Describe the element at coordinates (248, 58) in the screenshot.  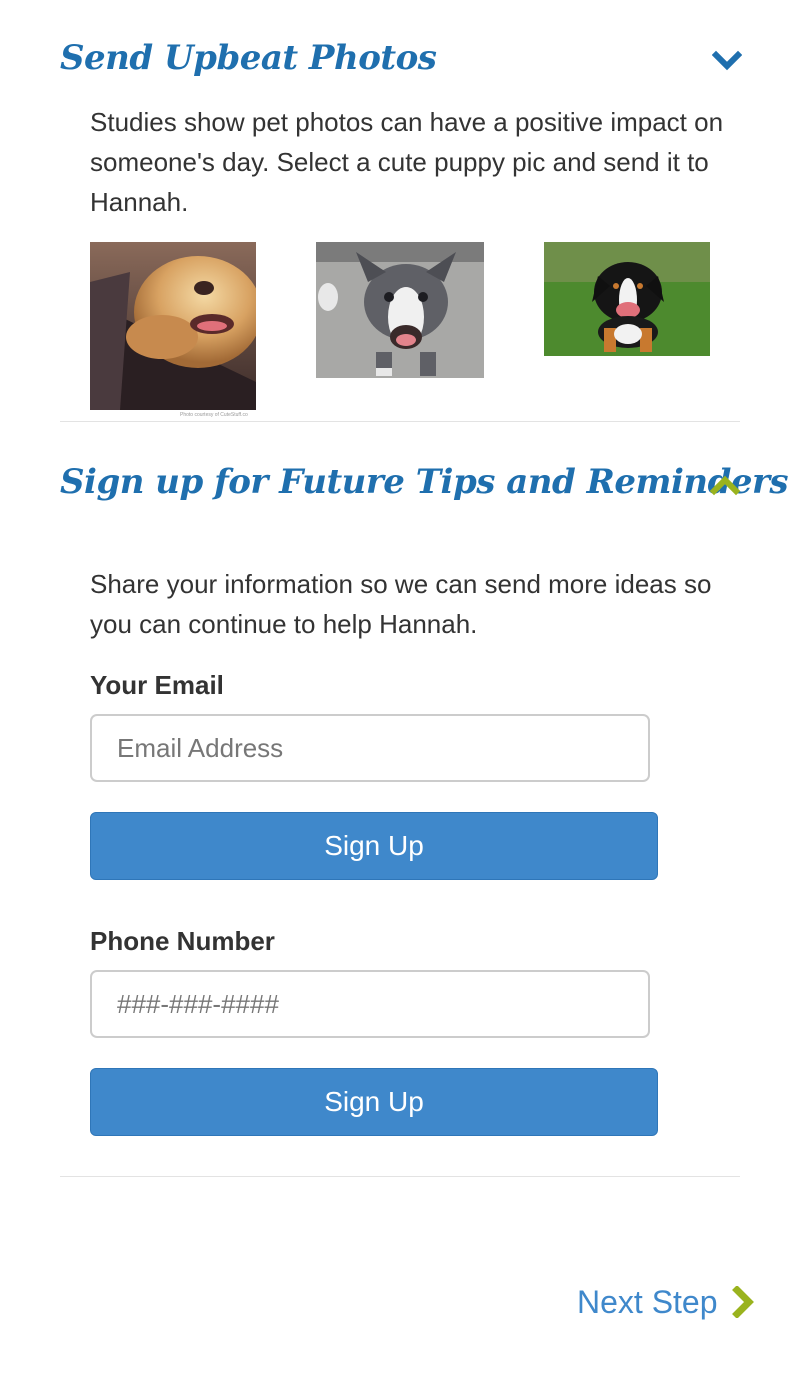
I see `photos-section-title: Send Upbeat Photos` at that location.